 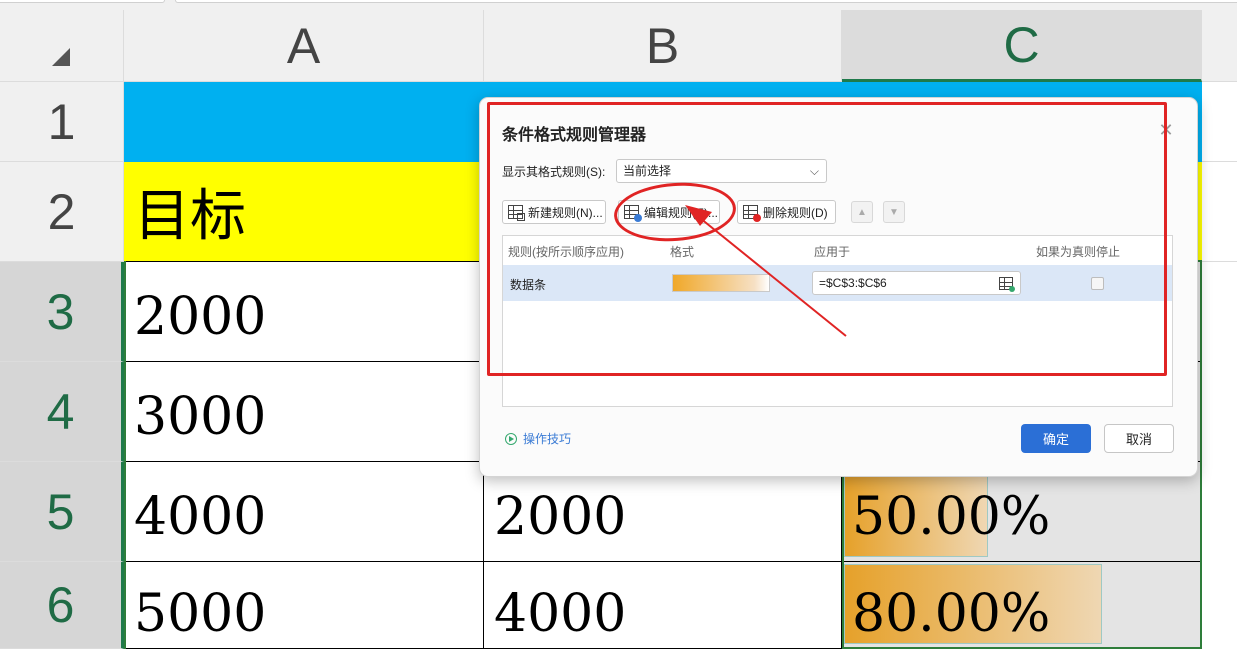 I want to click on cell-b5: 2000, so click(x=663, y=512).